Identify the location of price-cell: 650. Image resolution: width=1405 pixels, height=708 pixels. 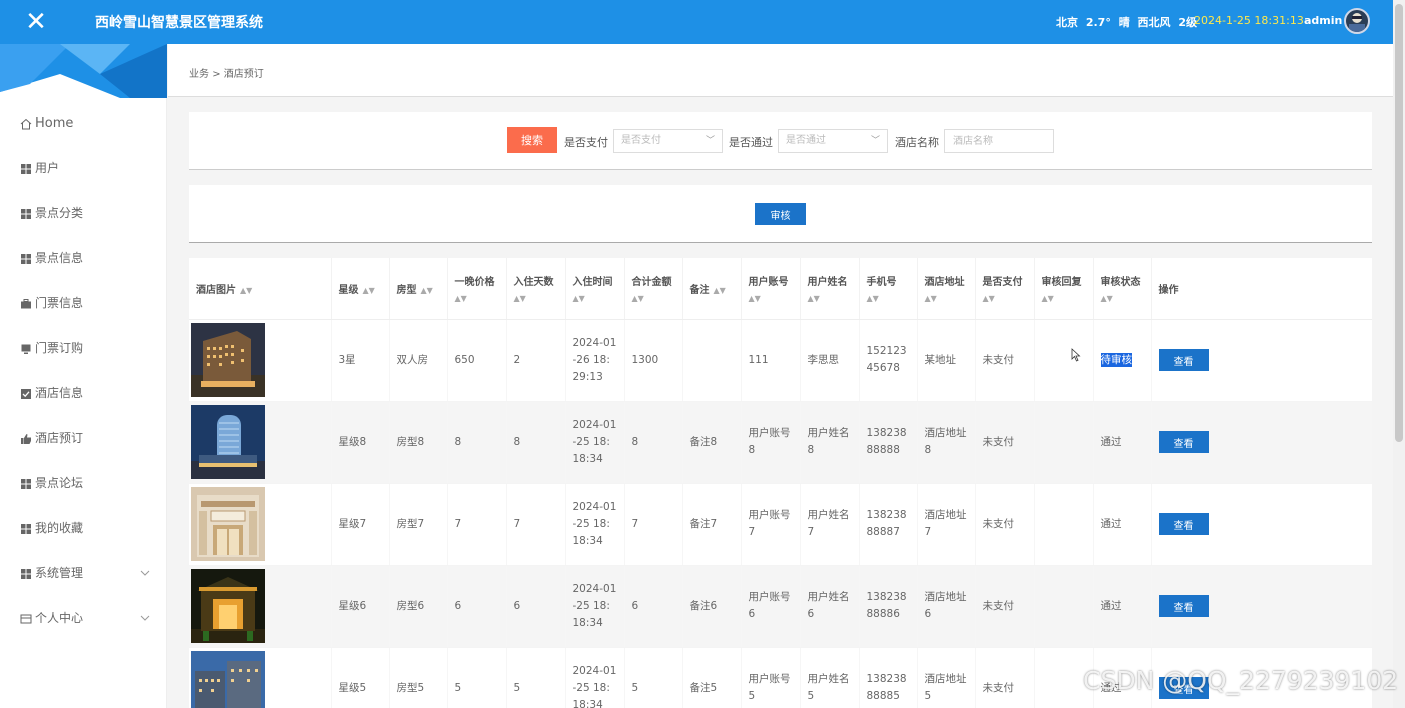
(477, 360).